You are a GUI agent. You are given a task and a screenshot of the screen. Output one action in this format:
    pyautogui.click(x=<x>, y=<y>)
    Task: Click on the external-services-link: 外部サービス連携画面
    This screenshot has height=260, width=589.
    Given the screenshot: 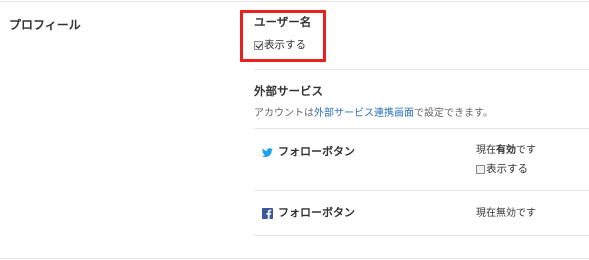 What is the action you would take?
    pyautogui.click(x=364, y=113)
    